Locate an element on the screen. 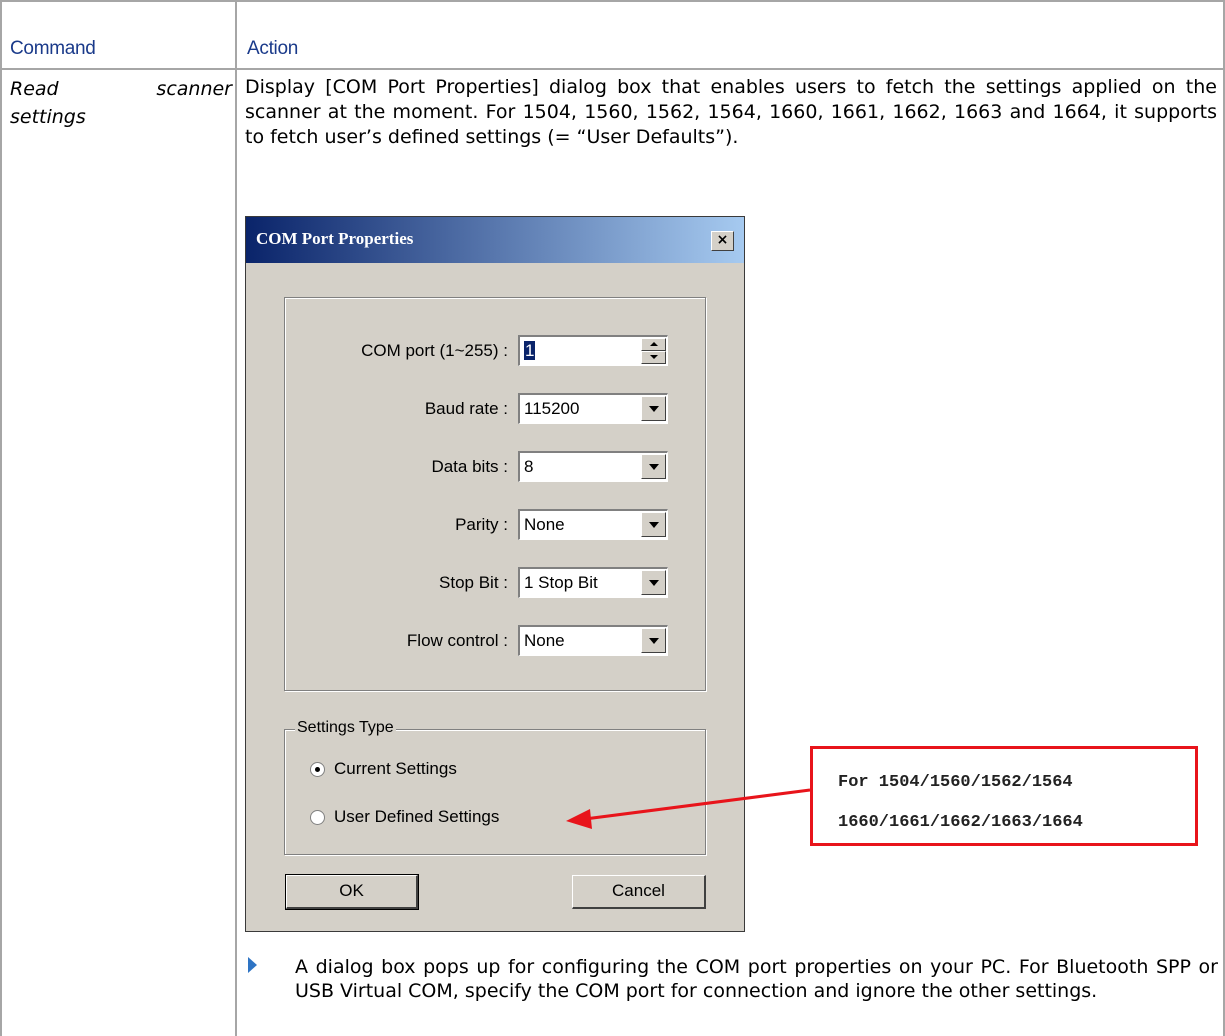 Image resolution: width=1225 pixels, height=1036 pixels. settings-type-legend: Settings Type is located at coordinates (345, 728).